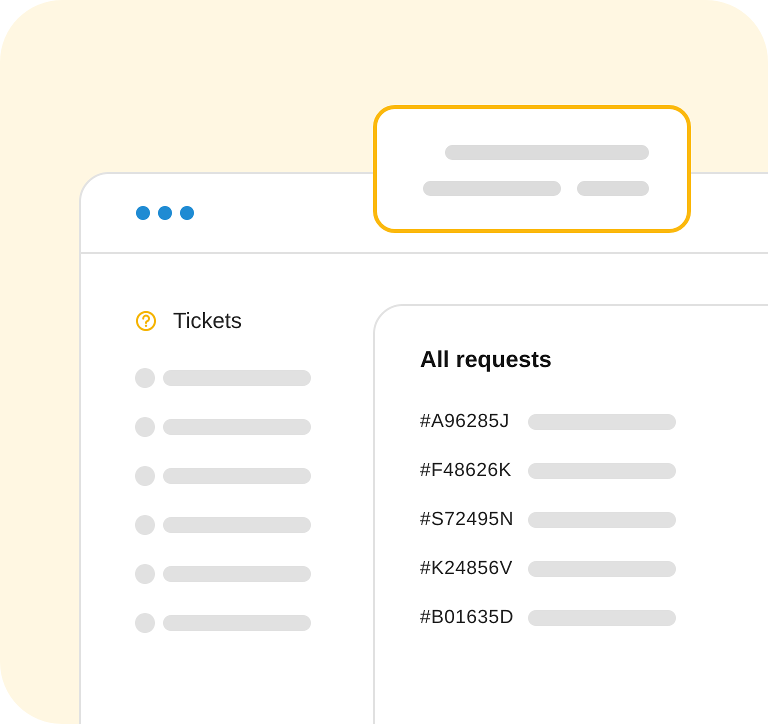  I want to click on sidebar-title: Tickets, so click(207, 321).